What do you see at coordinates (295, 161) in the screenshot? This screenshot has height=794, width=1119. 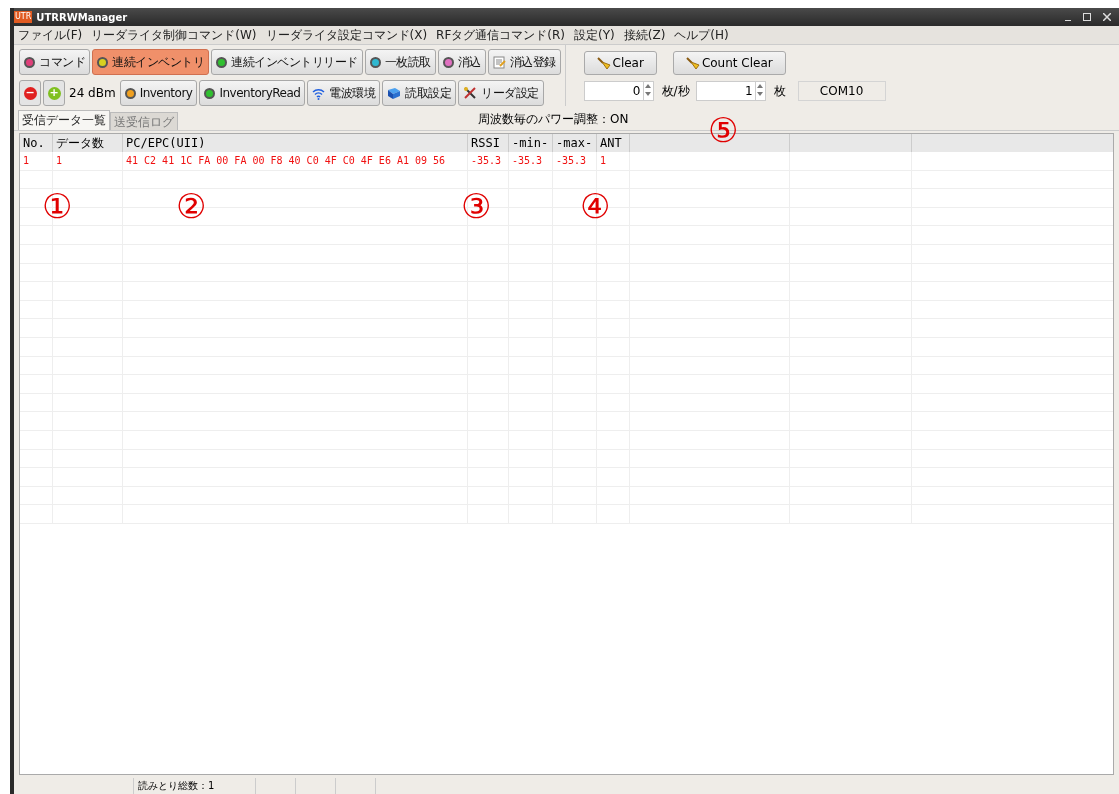 I see `table-cell: 41 C2 41 1C FA 00 FA 00 F8 40 C0 4F C0 4F E6 A1 09 56` at bounding box center [295, 161].